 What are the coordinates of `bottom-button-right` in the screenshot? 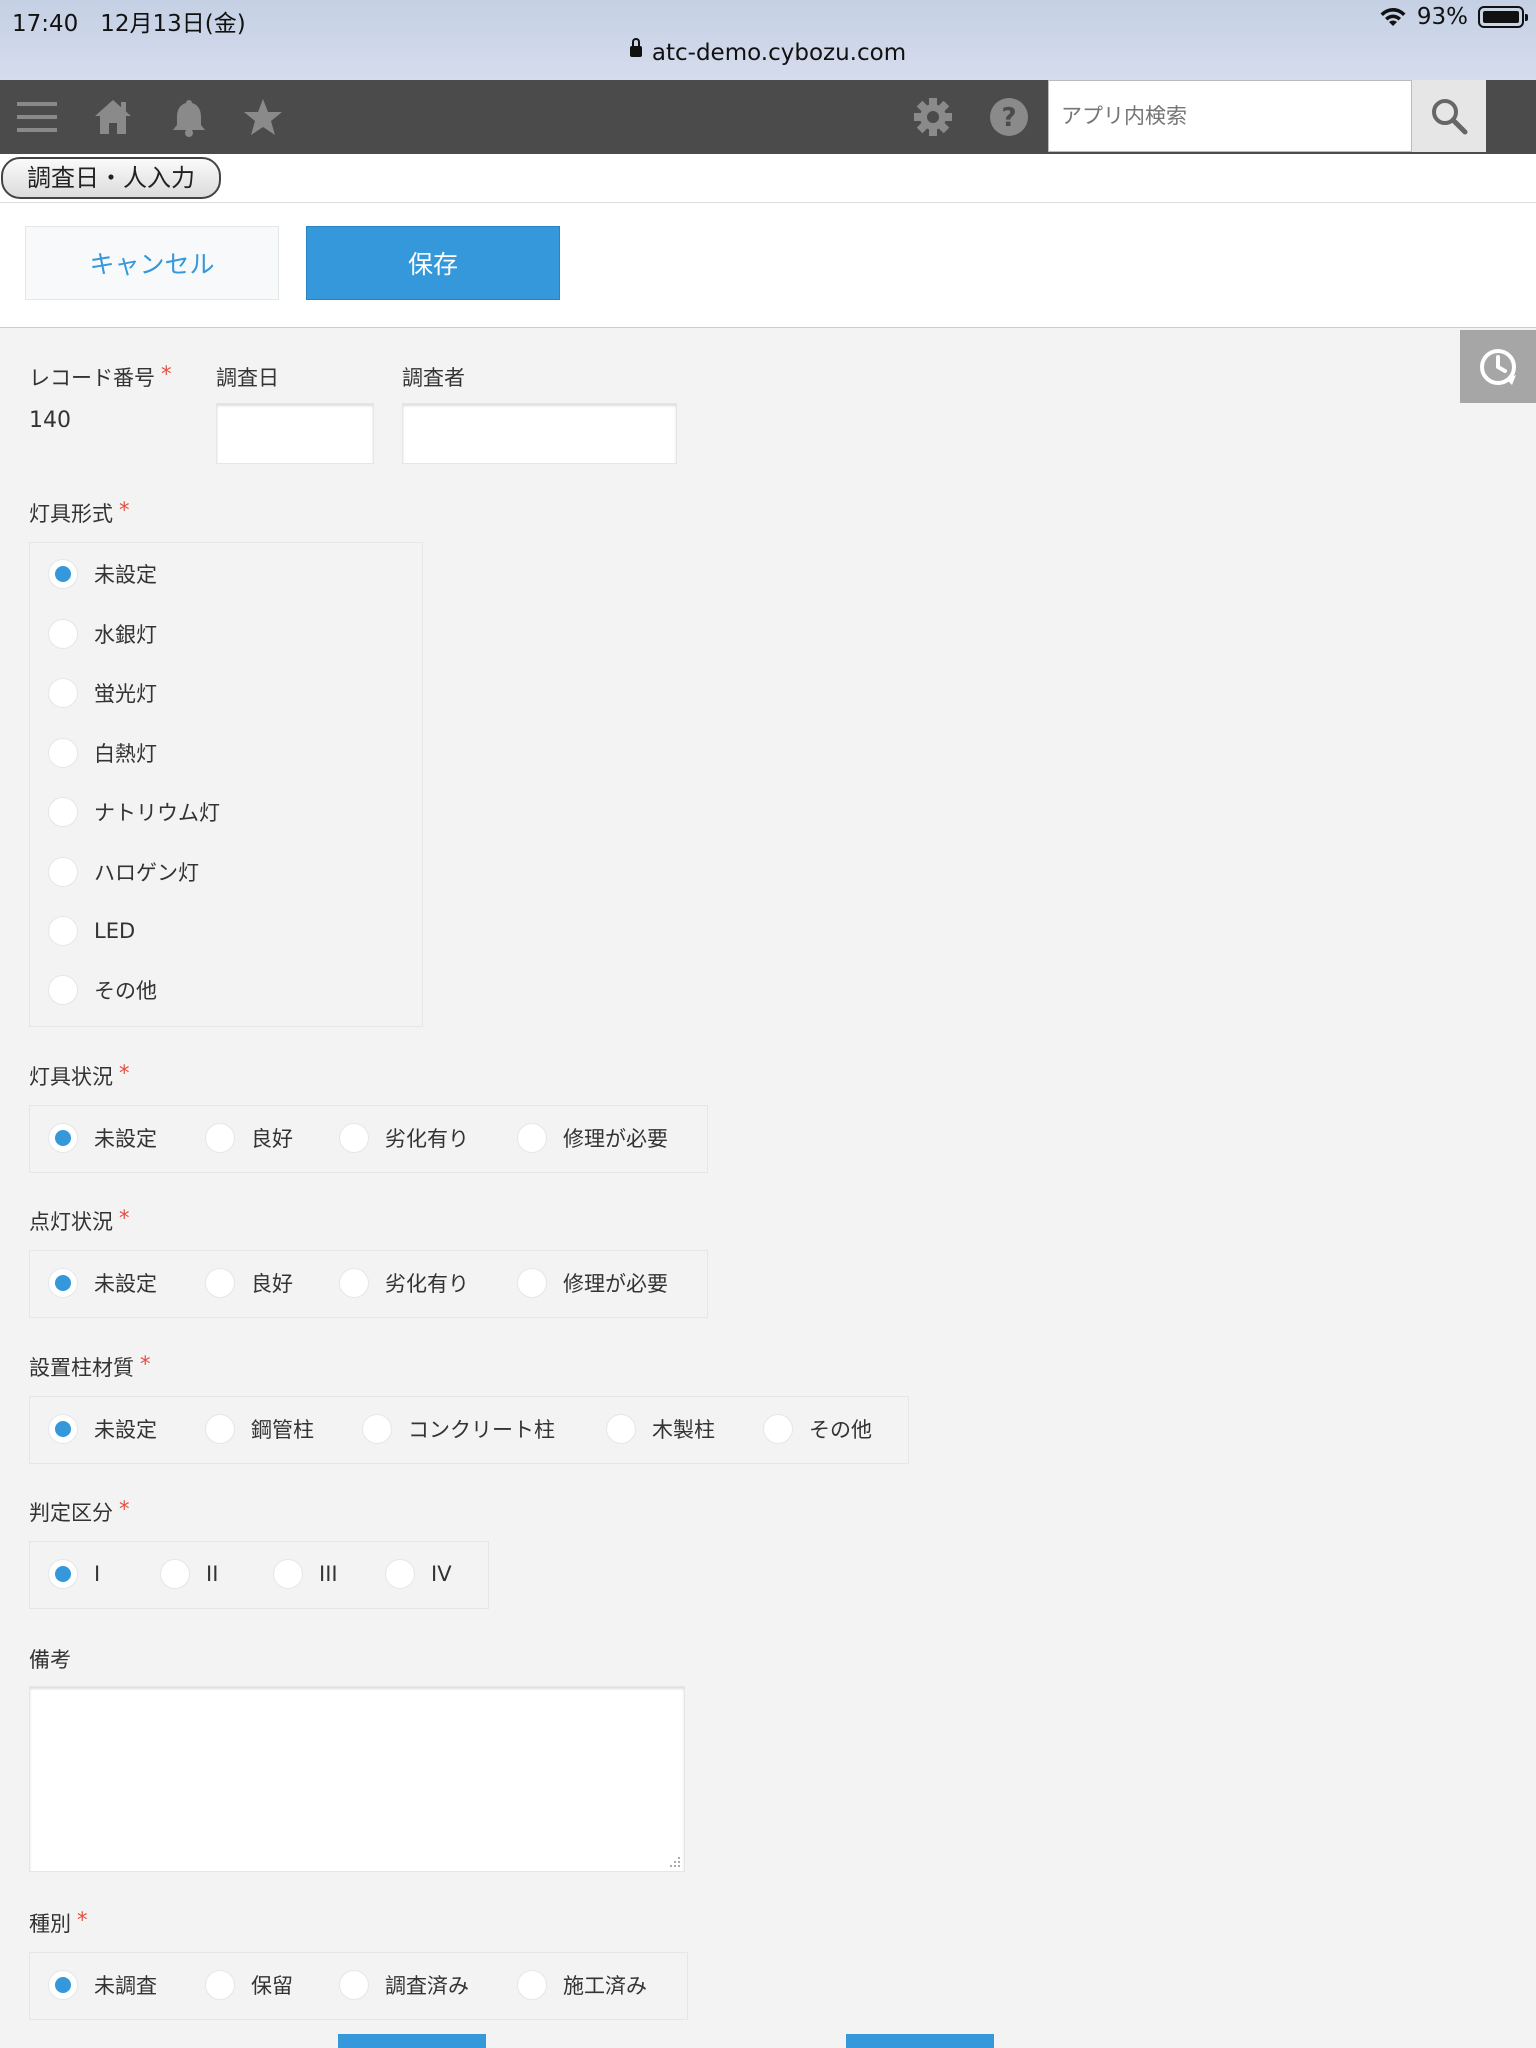 It's located at (920, 2041).